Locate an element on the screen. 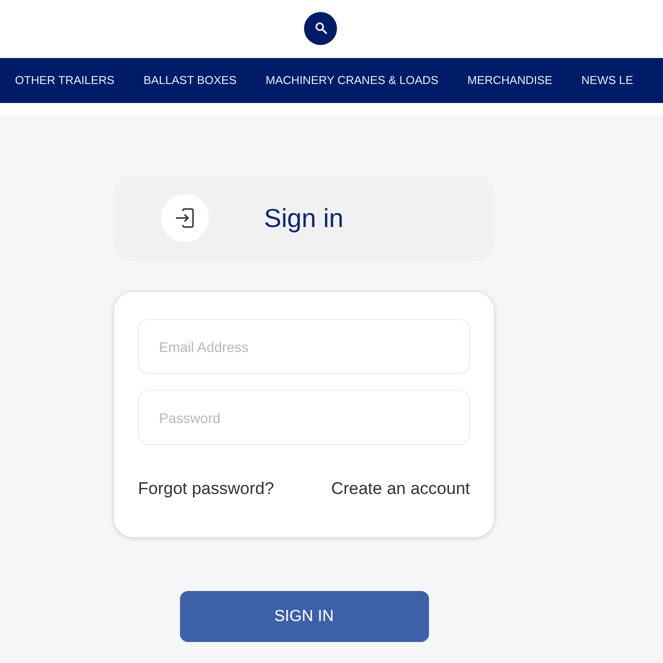 The height and width of the screenshot is (663, 663). sign-in-button: SIGN IN is located at coordinates (304, 616).